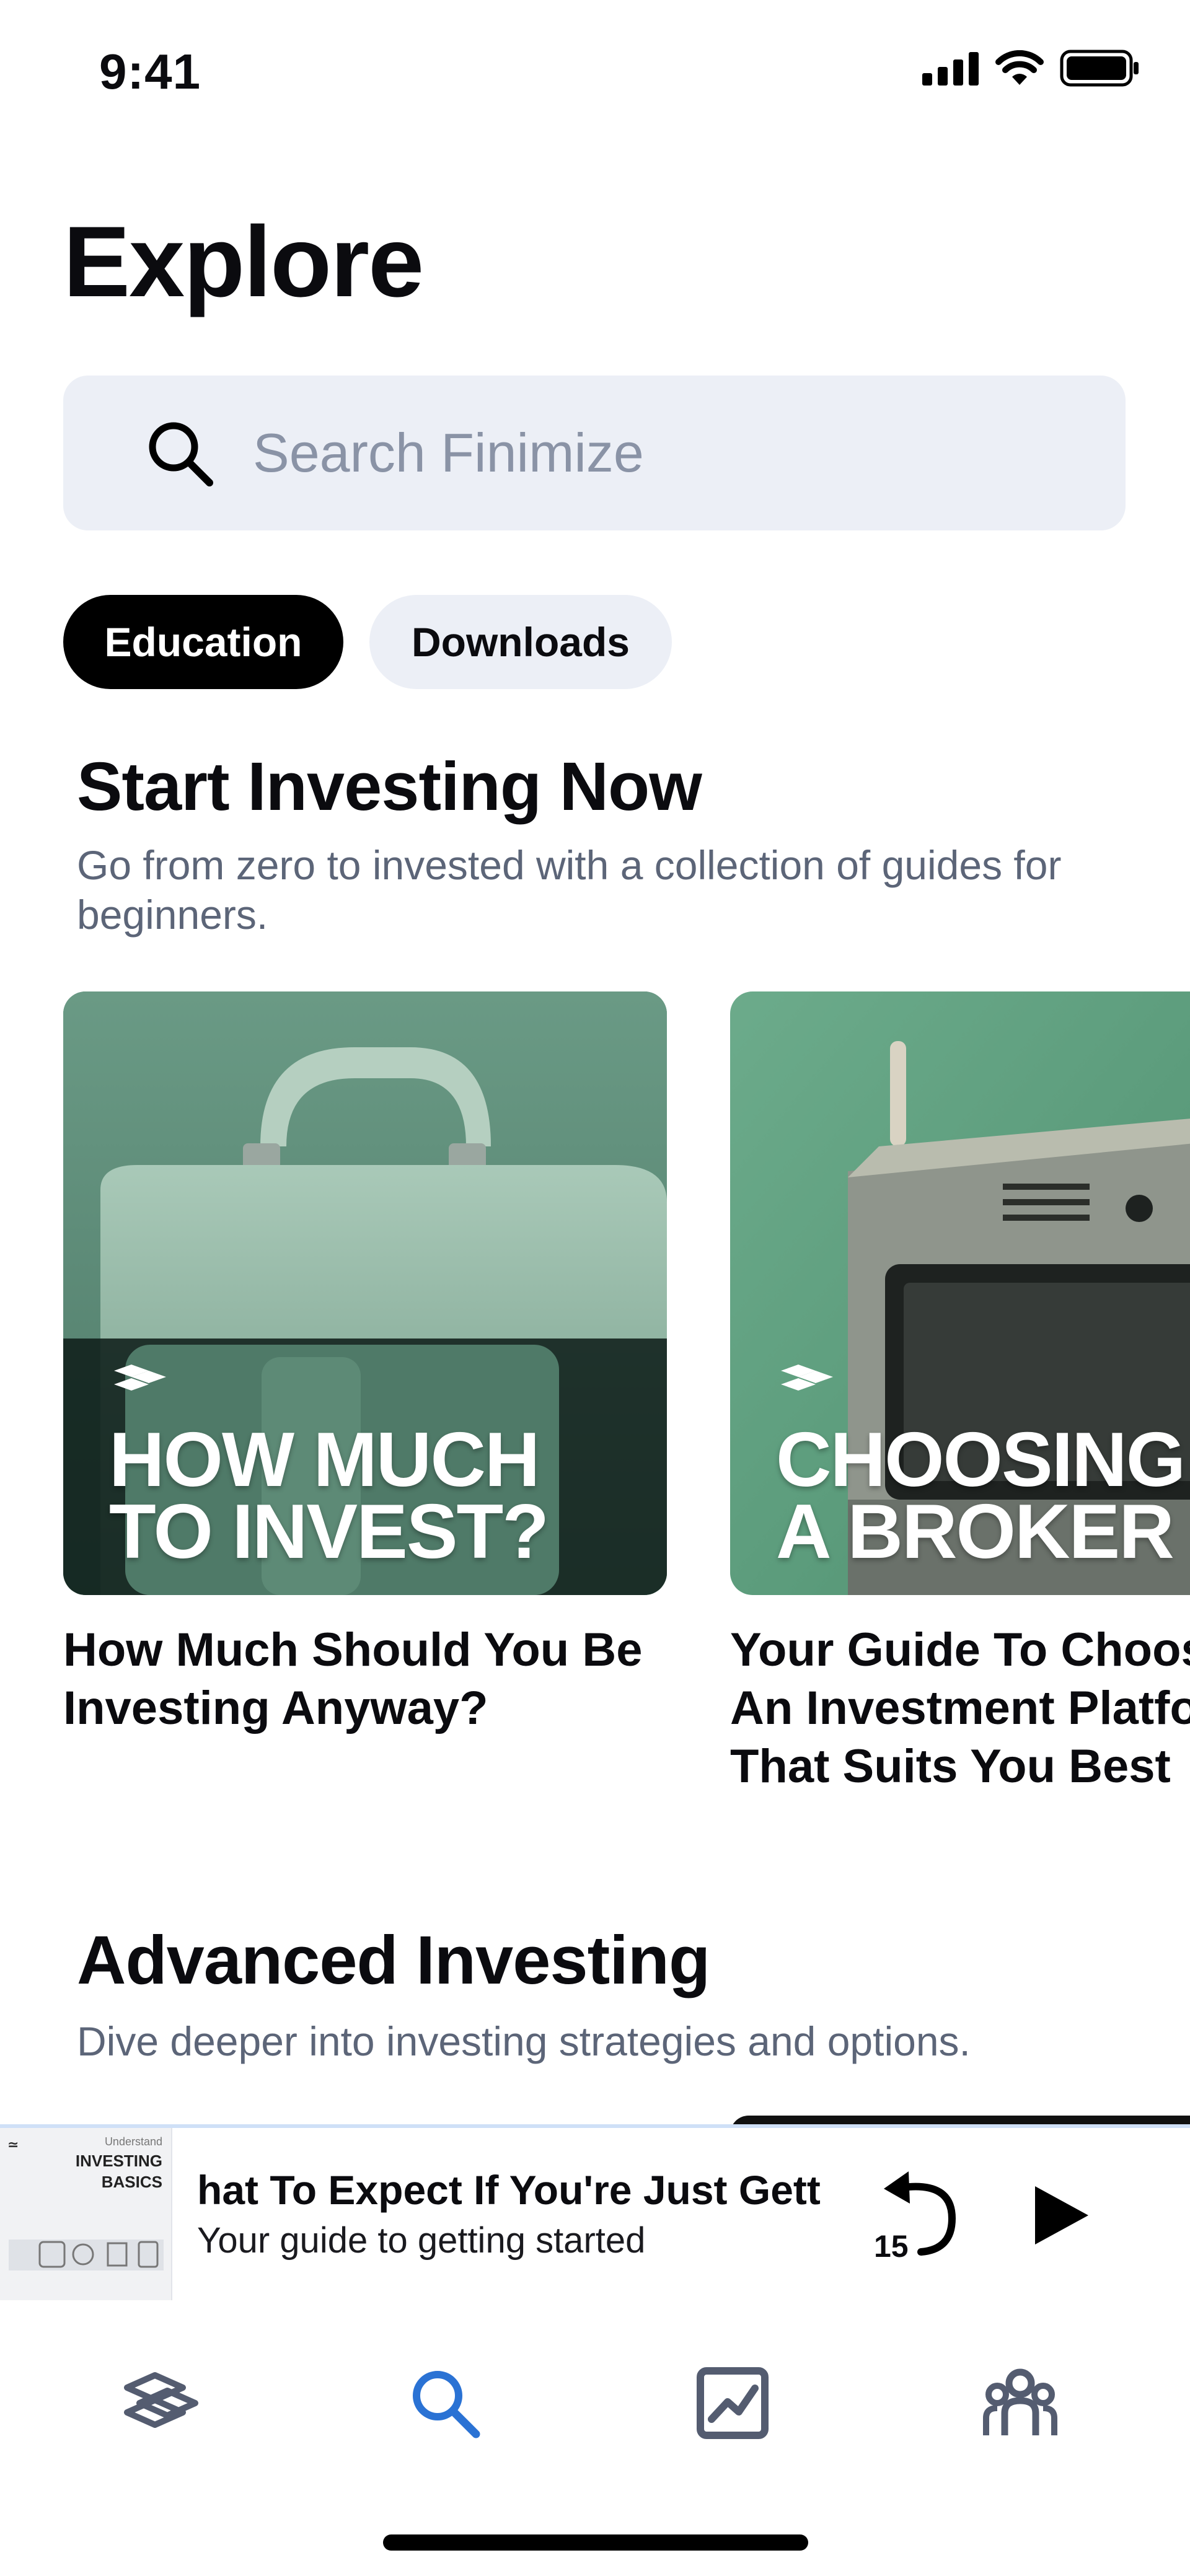 Image resolution: width=1190 pixels, height=2576 pixels. Describe the element at coordinates (520, 642) in the screenshot. I see `tab-downloads: Downloads` at that location.